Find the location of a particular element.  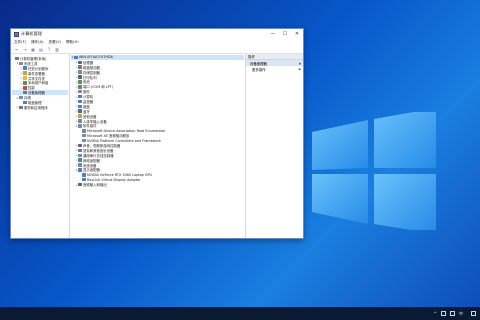

menu-item: 文件(F) is located at coordinates (20, 42).